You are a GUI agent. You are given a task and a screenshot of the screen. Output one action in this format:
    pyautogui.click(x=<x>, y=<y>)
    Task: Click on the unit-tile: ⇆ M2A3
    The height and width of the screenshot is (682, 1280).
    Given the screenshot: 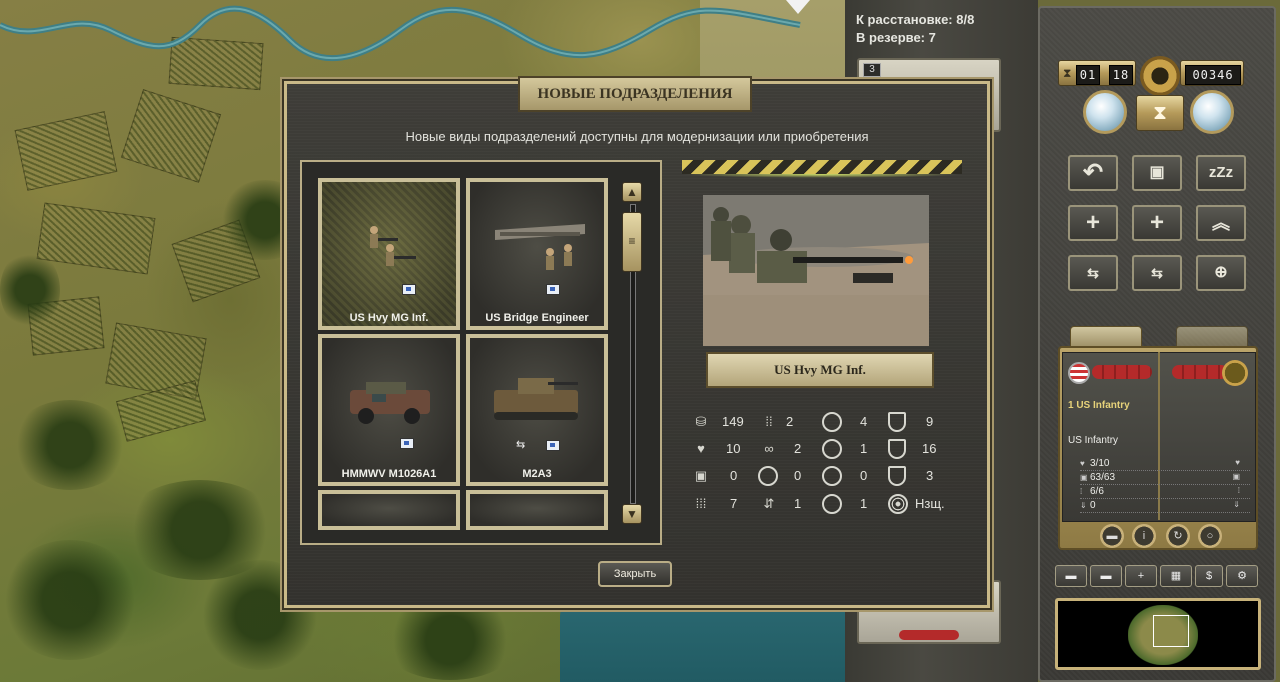 What is the action you would take?
    pyautogui.click(x=537, y=410)
    